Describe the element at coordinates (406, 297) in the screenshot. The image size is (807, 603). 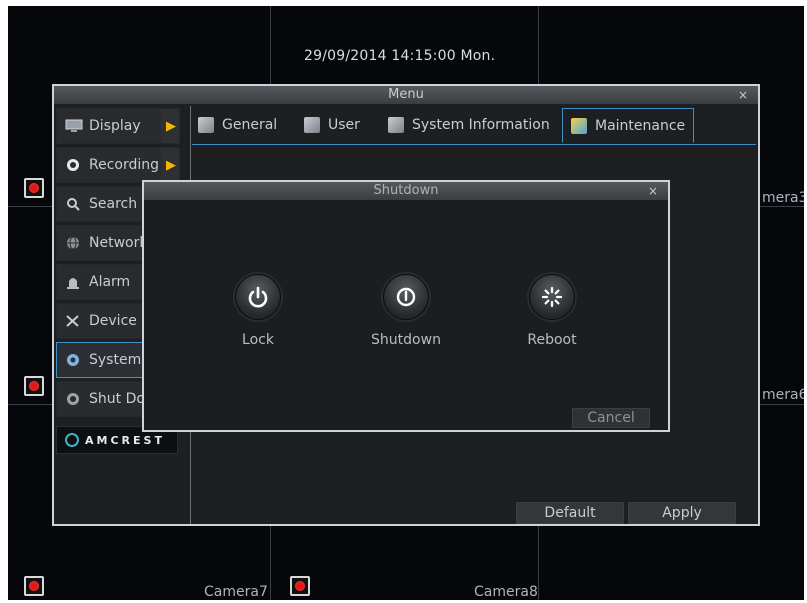
I see `shutdown-icon` at that location.